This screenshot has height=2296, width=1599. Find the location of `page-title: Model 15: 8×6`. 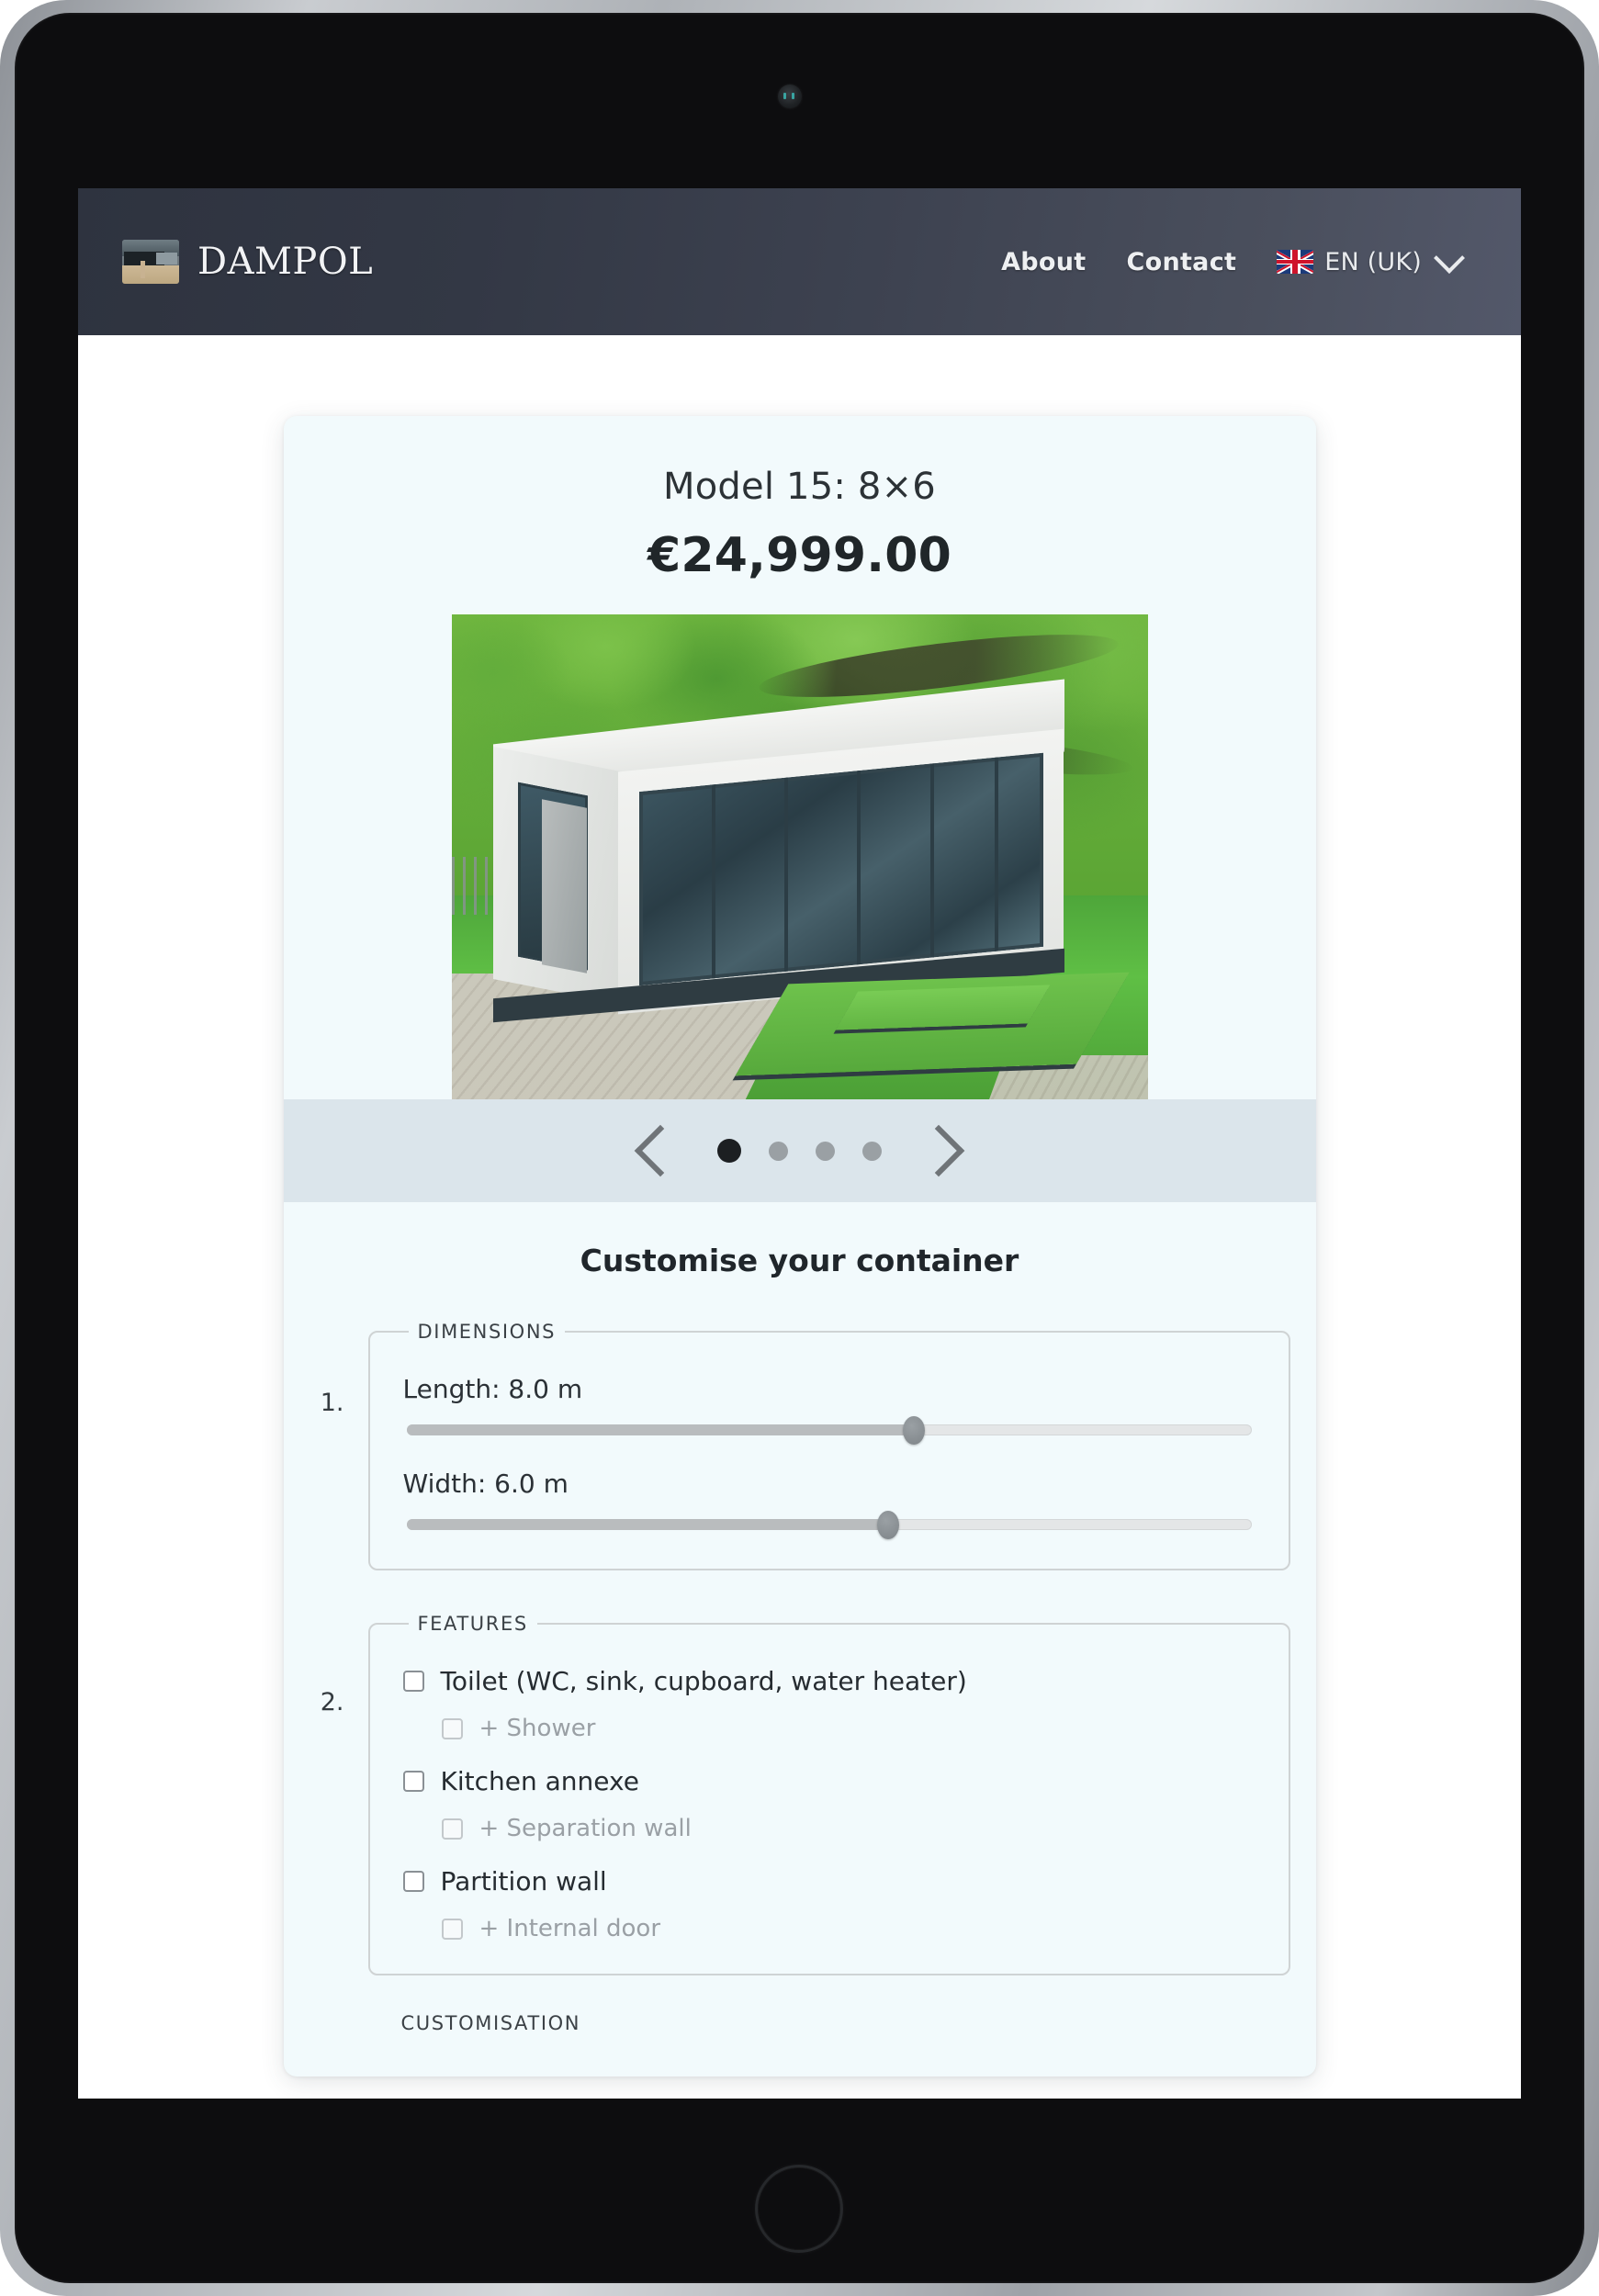

page-title: Model 15: 8×6 is located at coordinates (799, 487).